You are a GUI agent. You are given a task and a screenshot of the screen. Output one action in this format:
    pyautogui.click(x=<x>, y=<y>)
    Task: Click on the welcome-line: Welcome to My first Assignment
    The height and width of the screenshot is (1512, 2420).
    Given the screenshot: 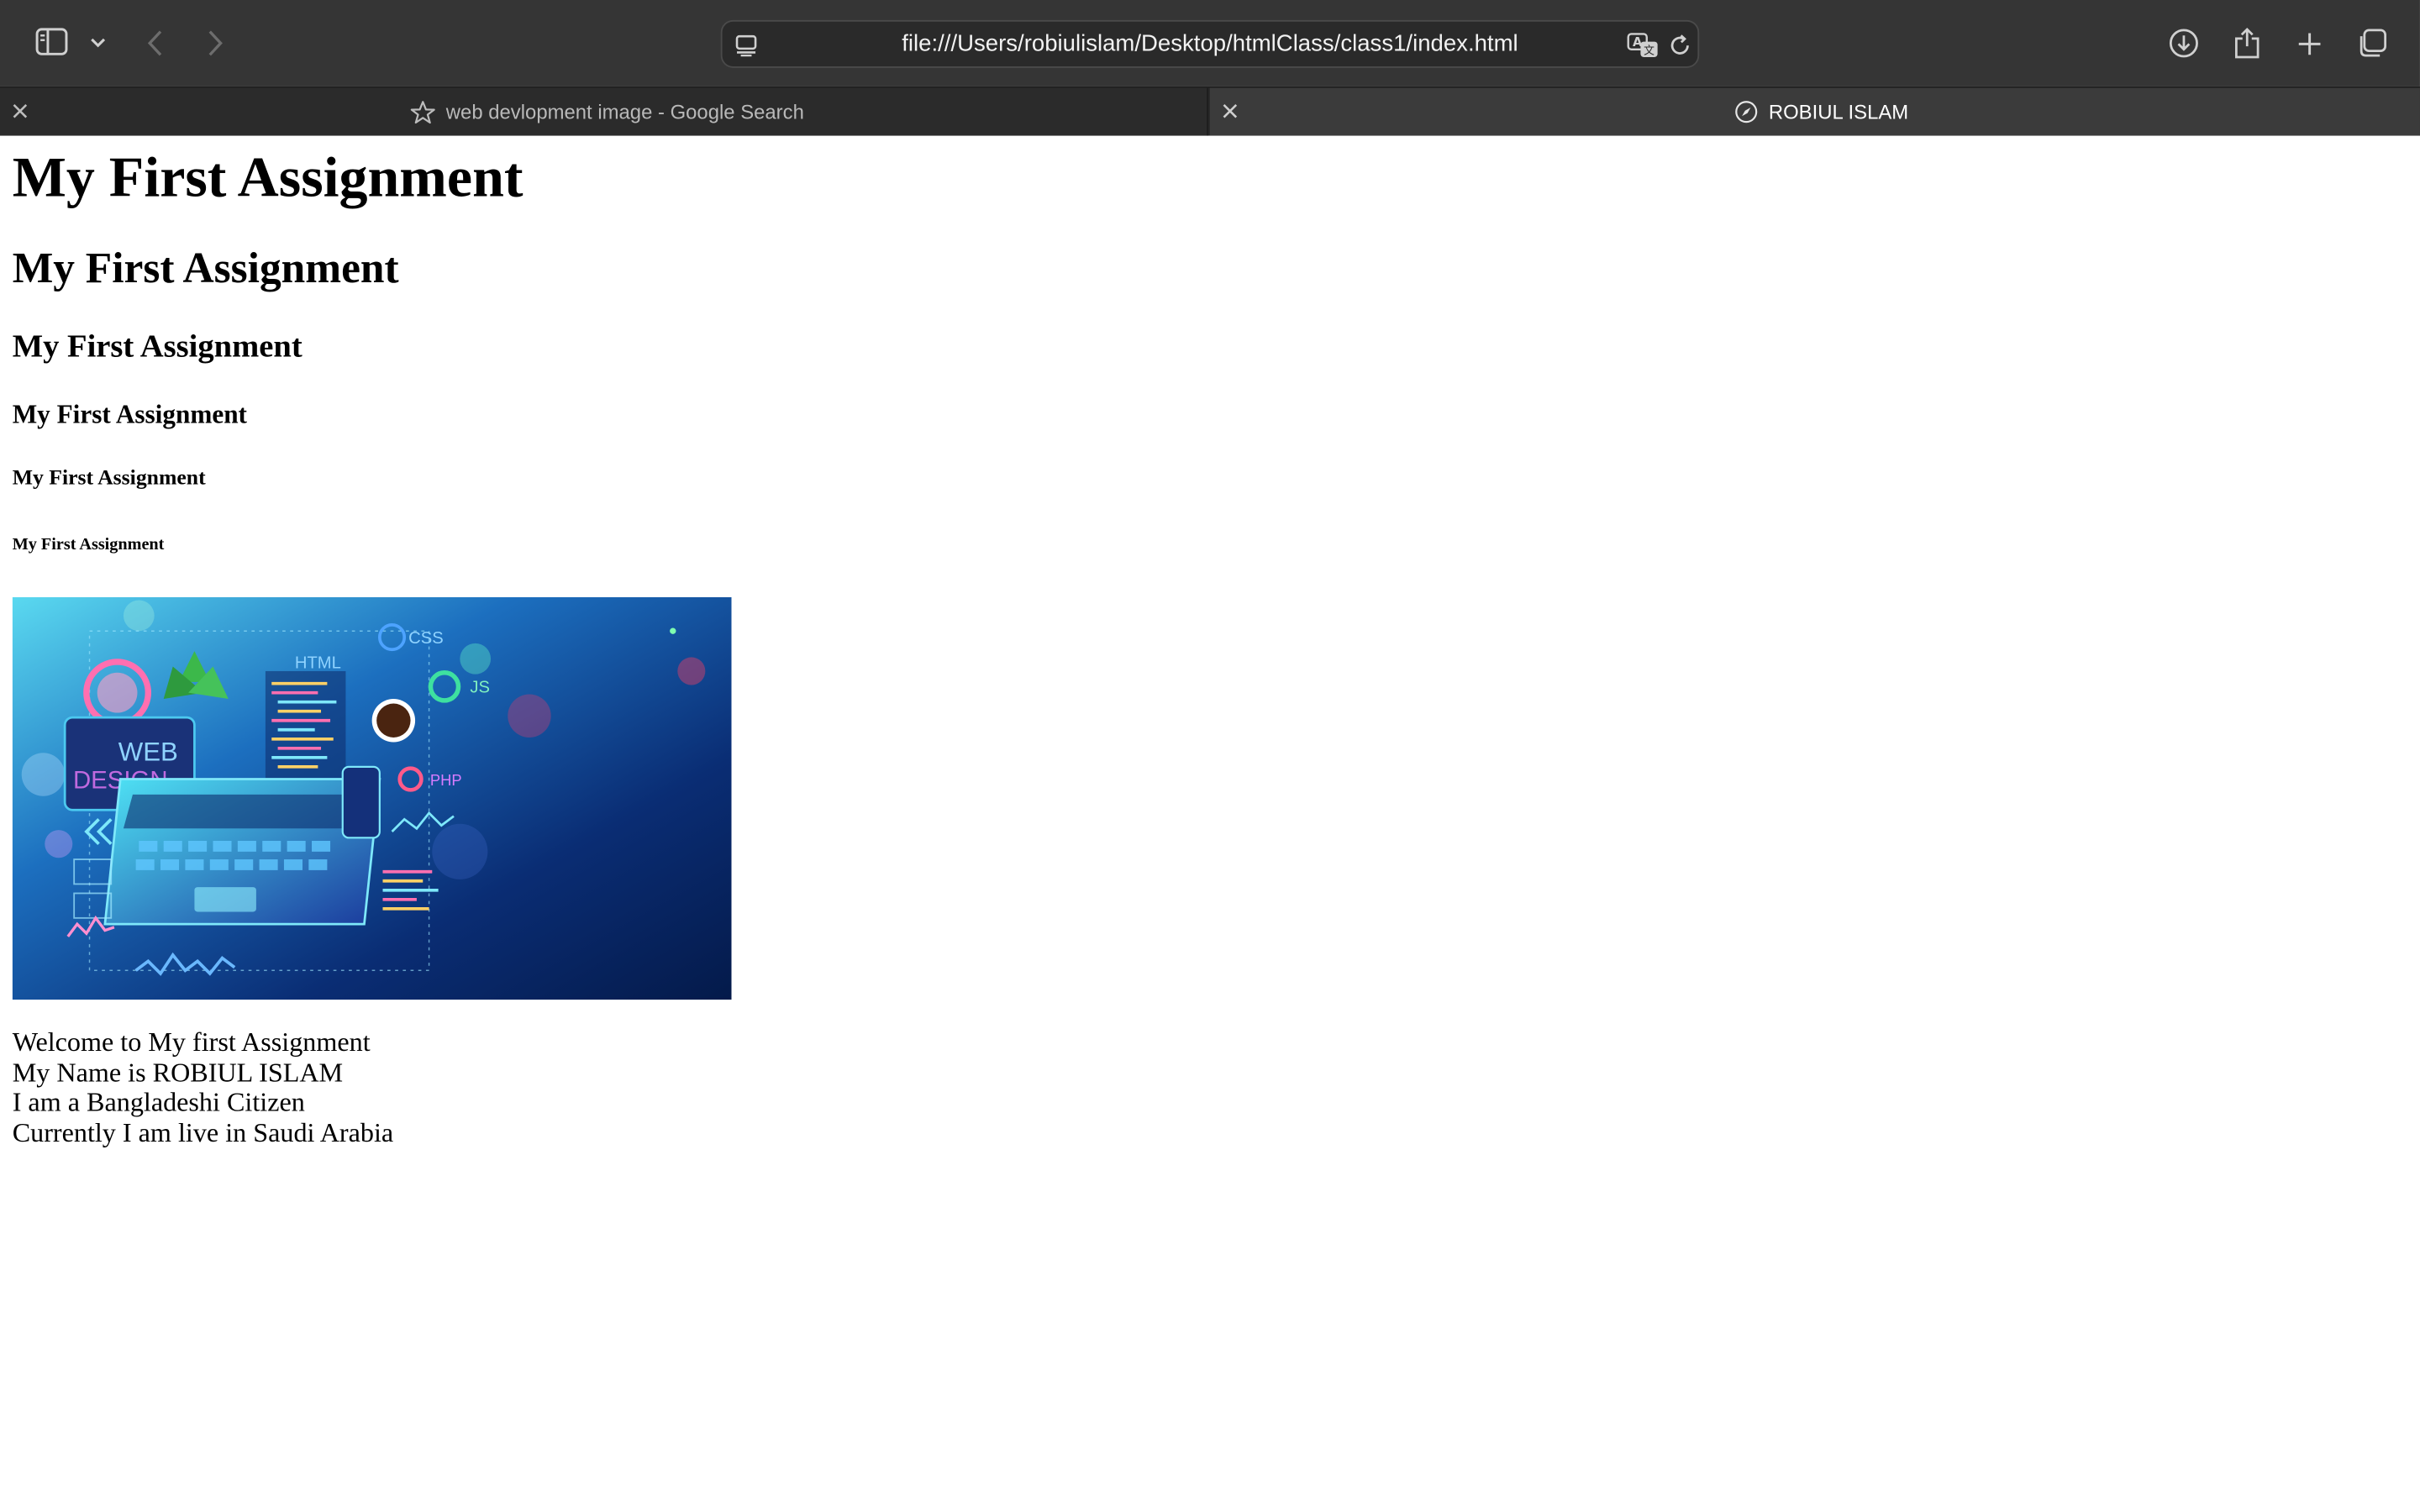 What is the action you would take?
    pyautogui.click(x=191, y=1042)
    